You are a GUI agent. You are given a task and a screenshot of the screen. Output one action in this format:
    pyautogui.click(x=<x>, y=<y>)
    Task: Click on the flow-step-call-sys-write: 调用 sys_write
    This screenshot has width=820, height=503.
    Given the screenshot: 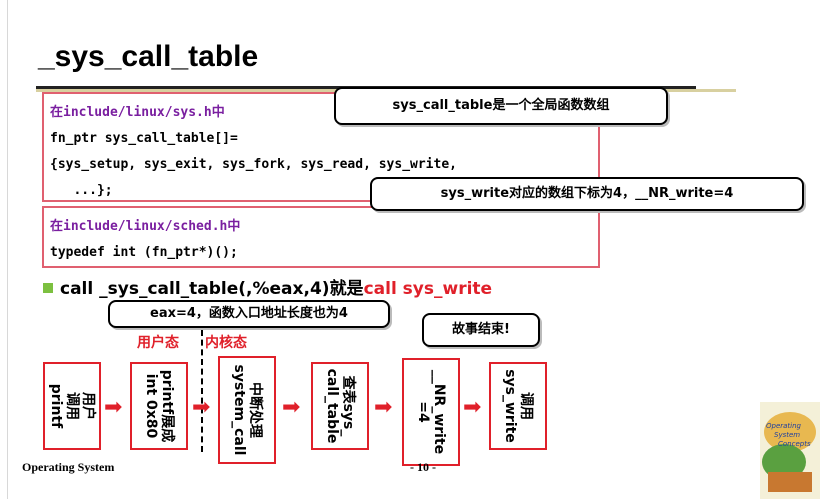 What is the action you would take?
    pyautogui.click(x=518, y=406)
    